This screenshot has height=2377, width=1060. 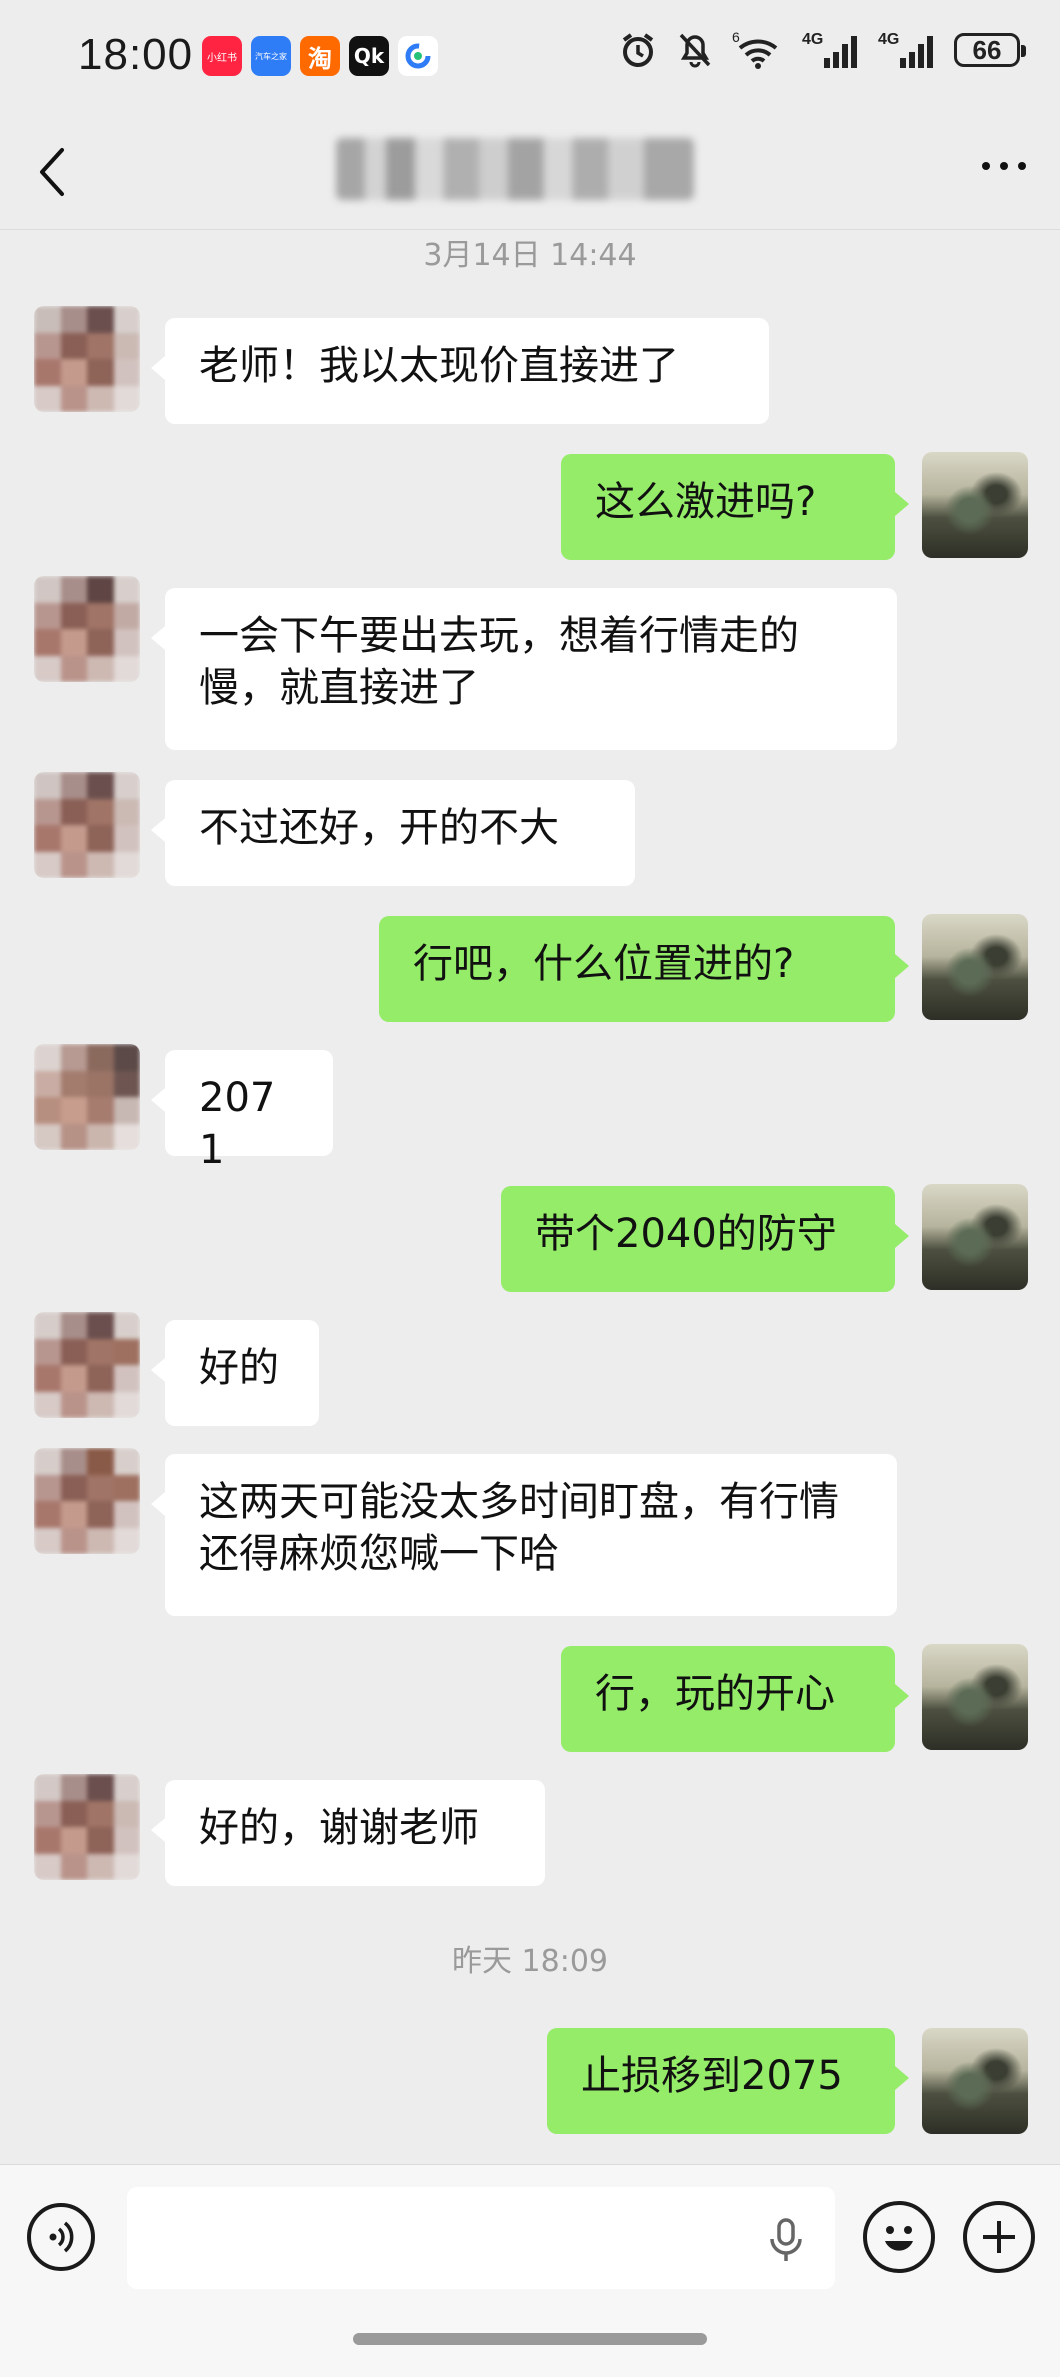 What do you see at coordinates (638, 50) in the screenshot?
I see `alarm-icon` at bounding box center [638, 50].